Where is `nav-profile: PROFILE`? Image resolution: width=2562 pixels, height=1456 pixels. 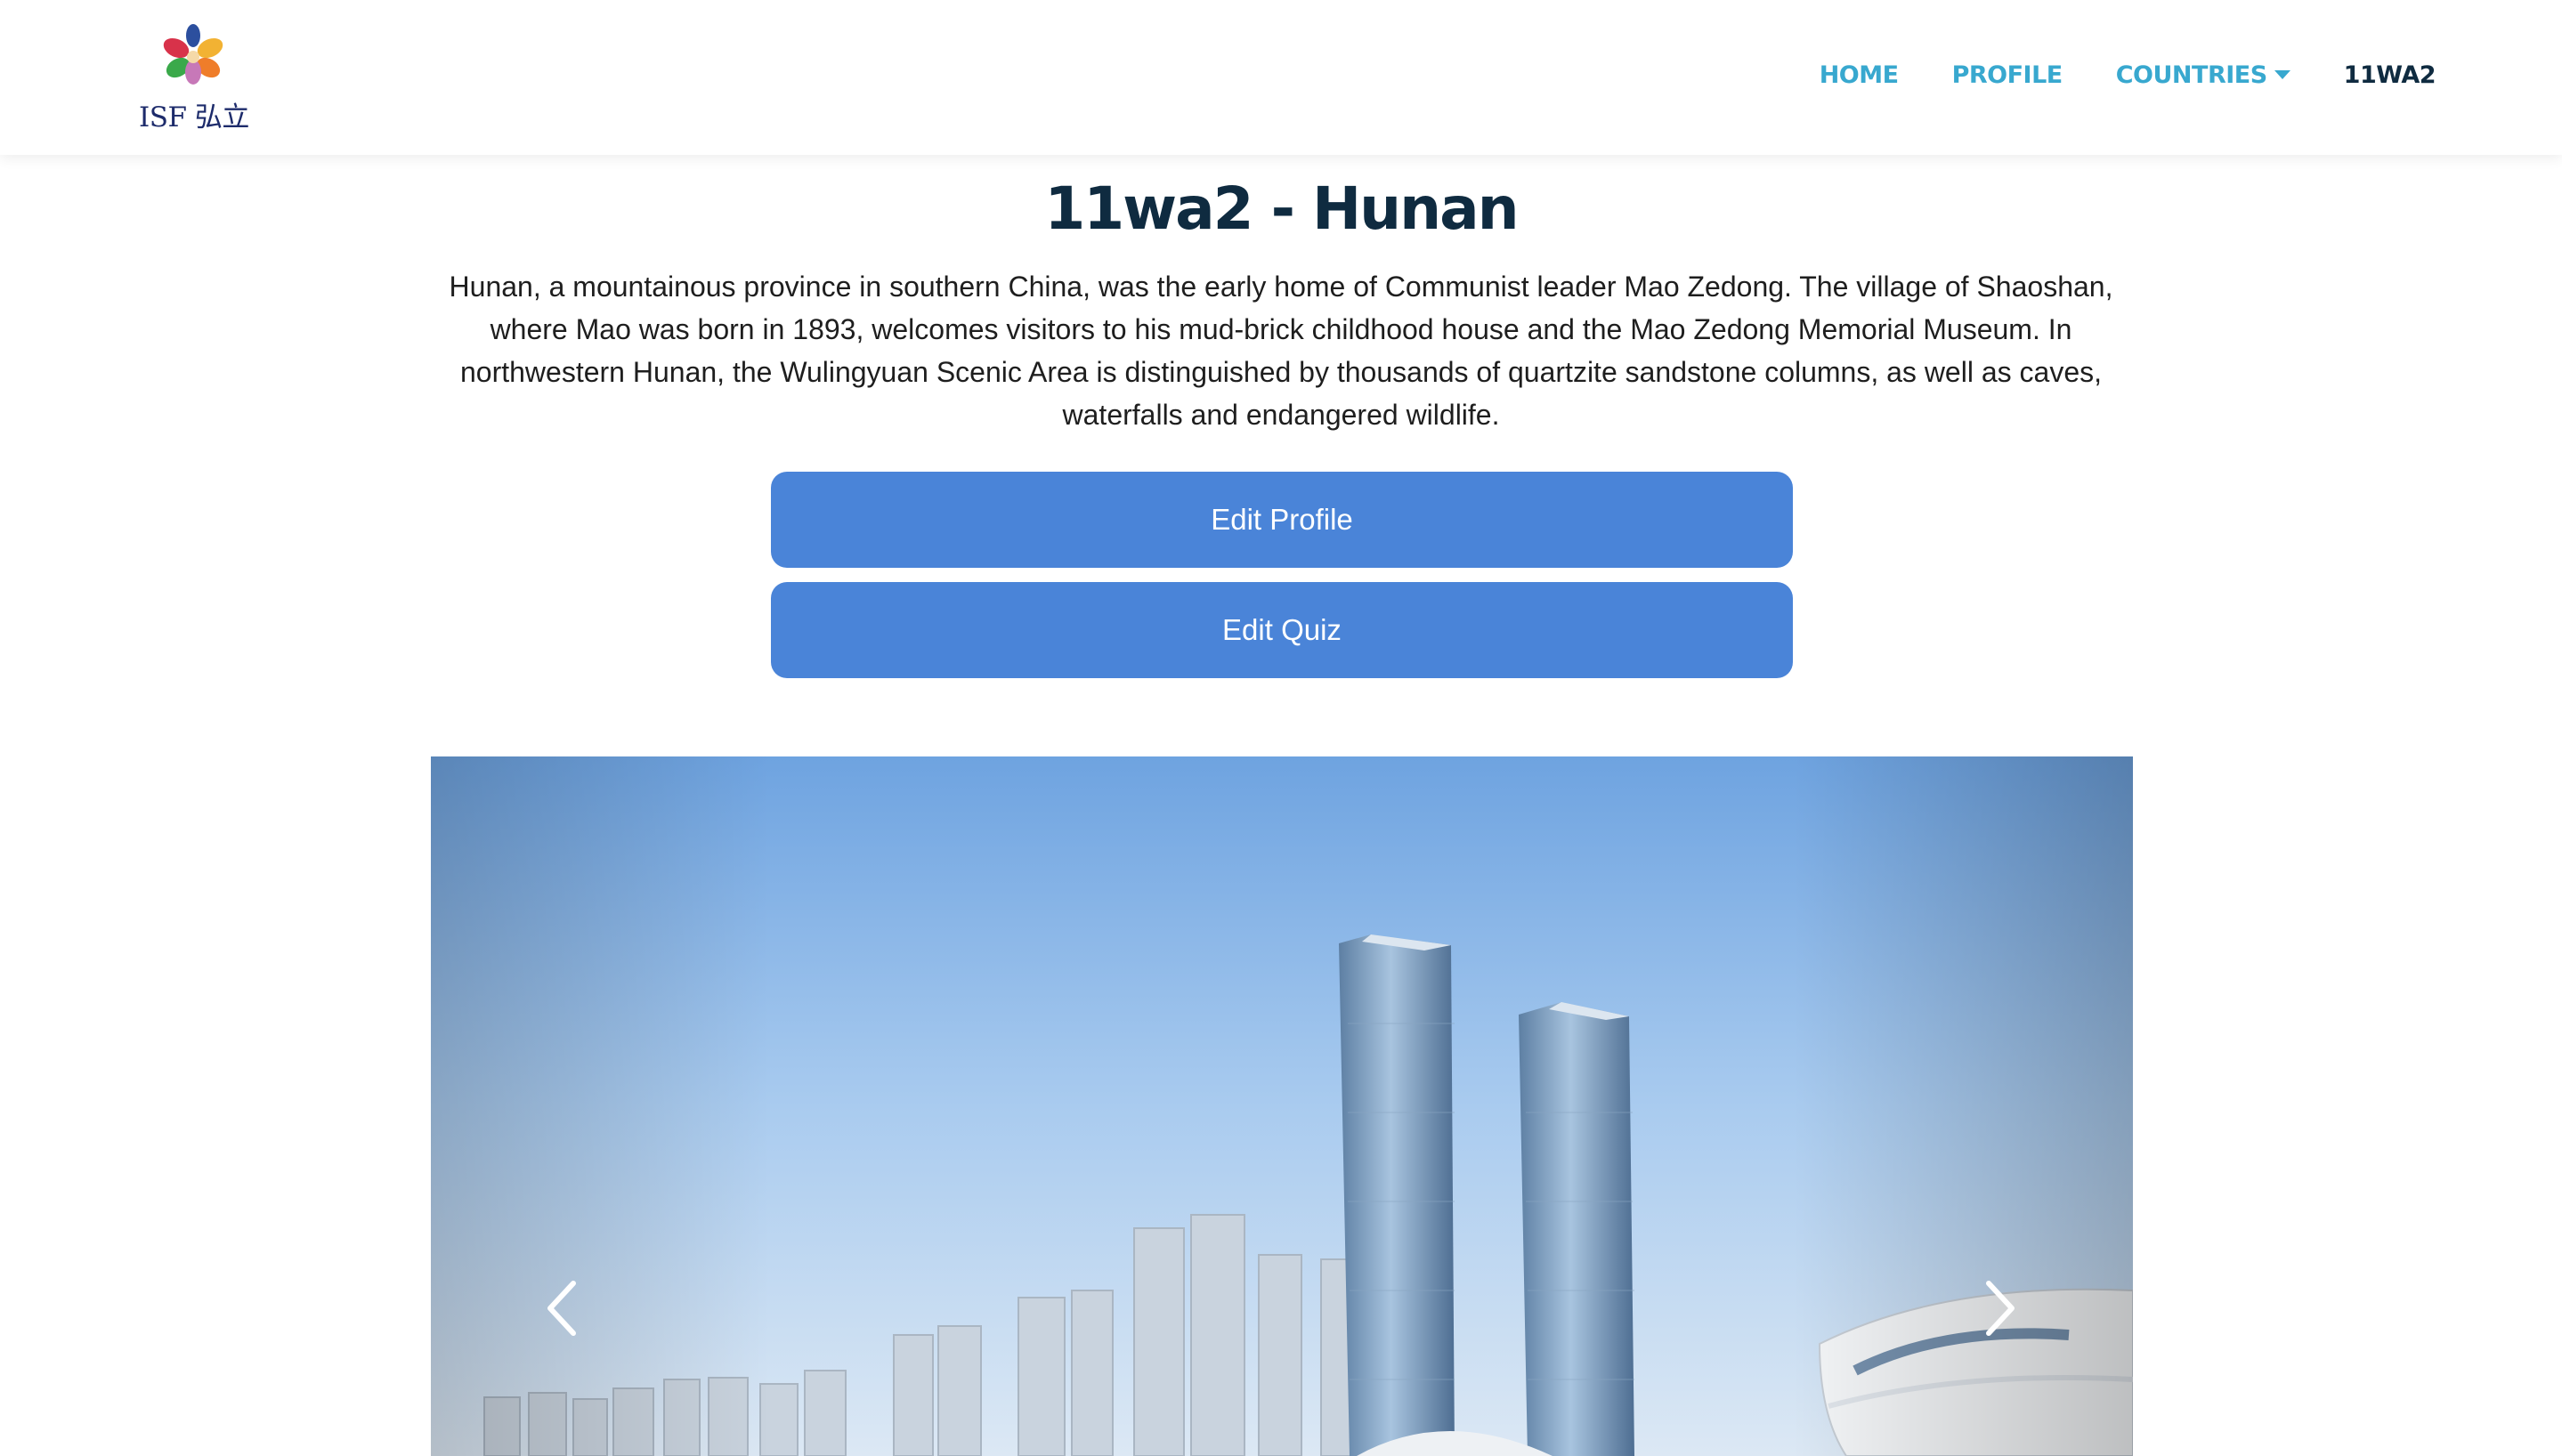
nav-profile: PROFILE is located at coordinates (2007, 75).